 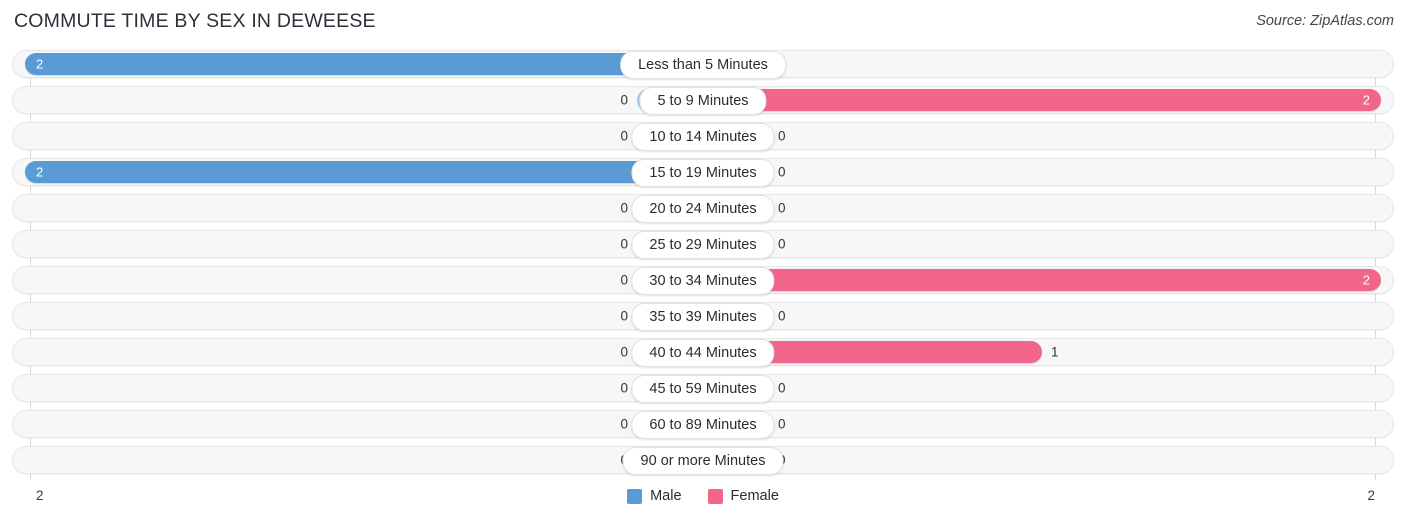 I want to click on bar-row: 2 0 15 to 19 Minutes, so click(x=703, y=172).